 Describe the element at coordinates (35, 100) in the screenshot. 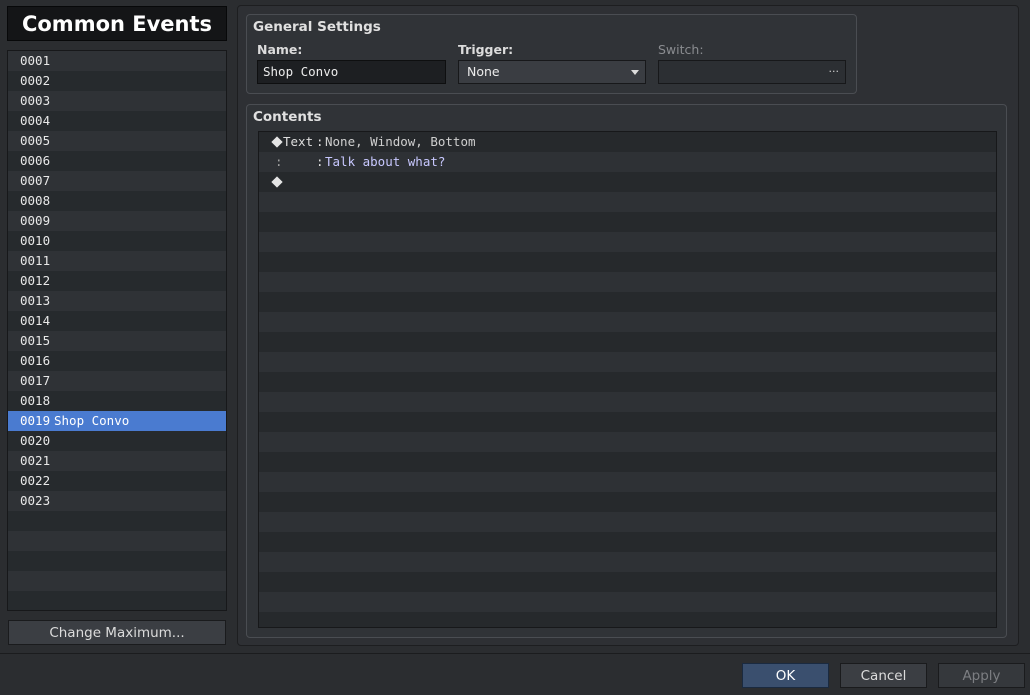

I see `event-id: 0003` at that location.